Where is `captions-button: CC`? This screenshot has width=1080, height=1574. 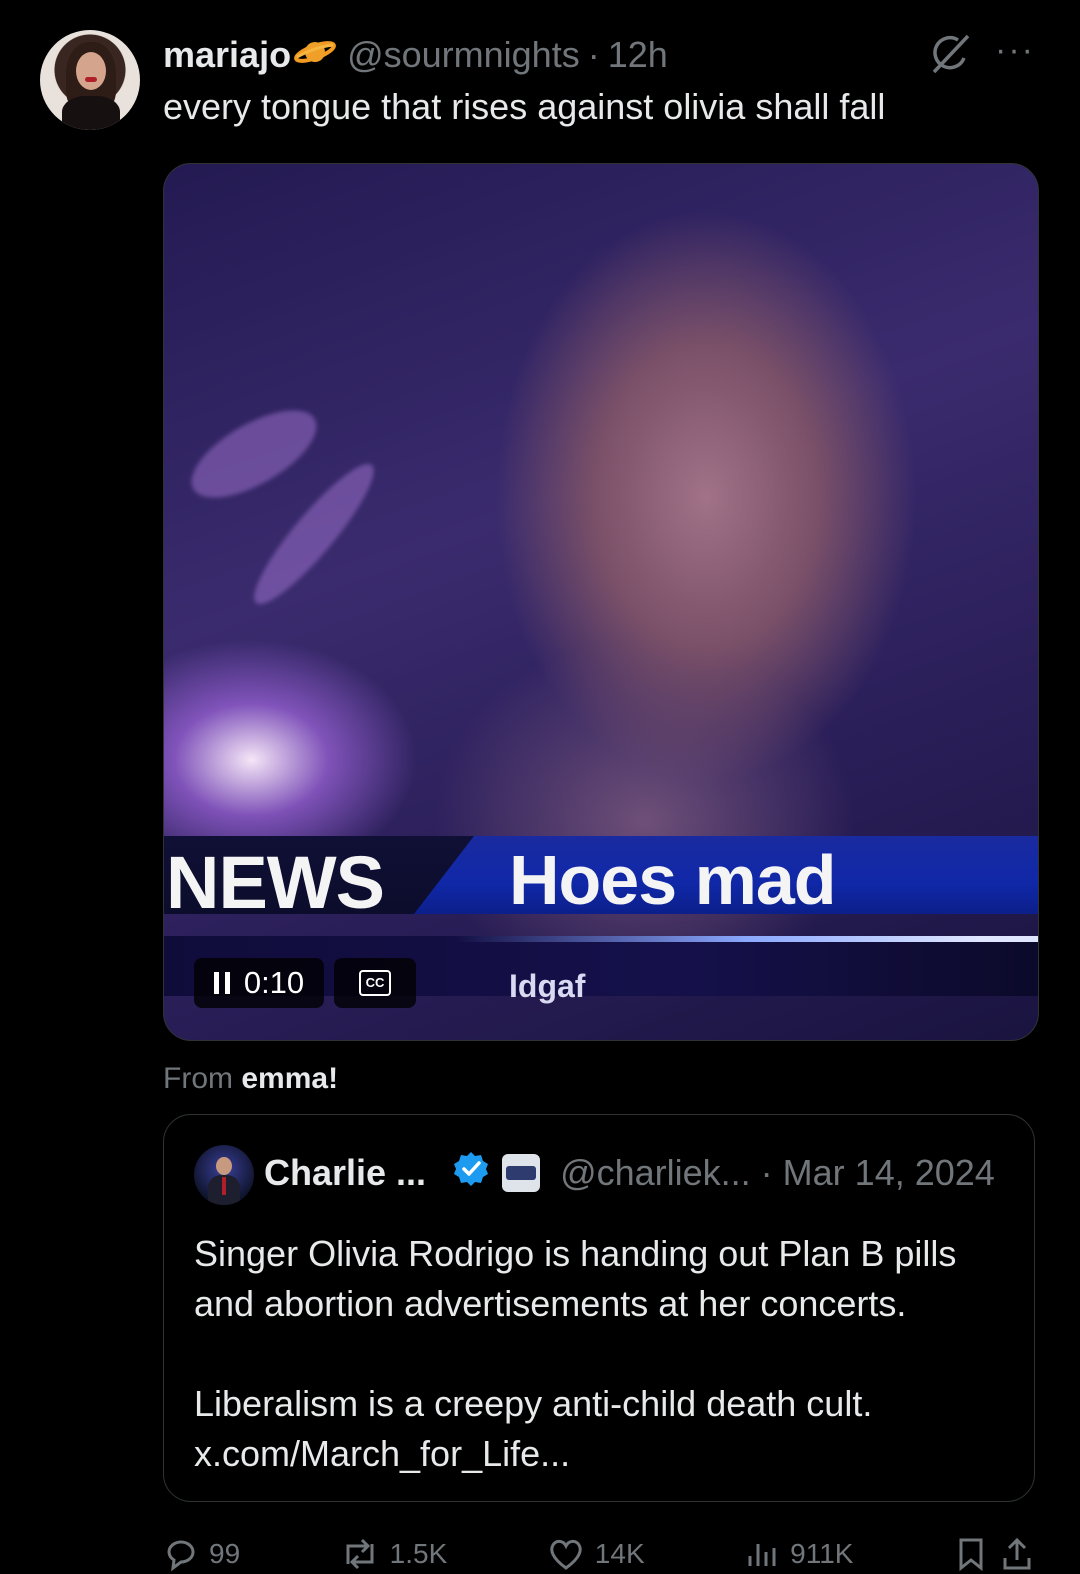
captions-button: CC is located at coordinates (375, 983).